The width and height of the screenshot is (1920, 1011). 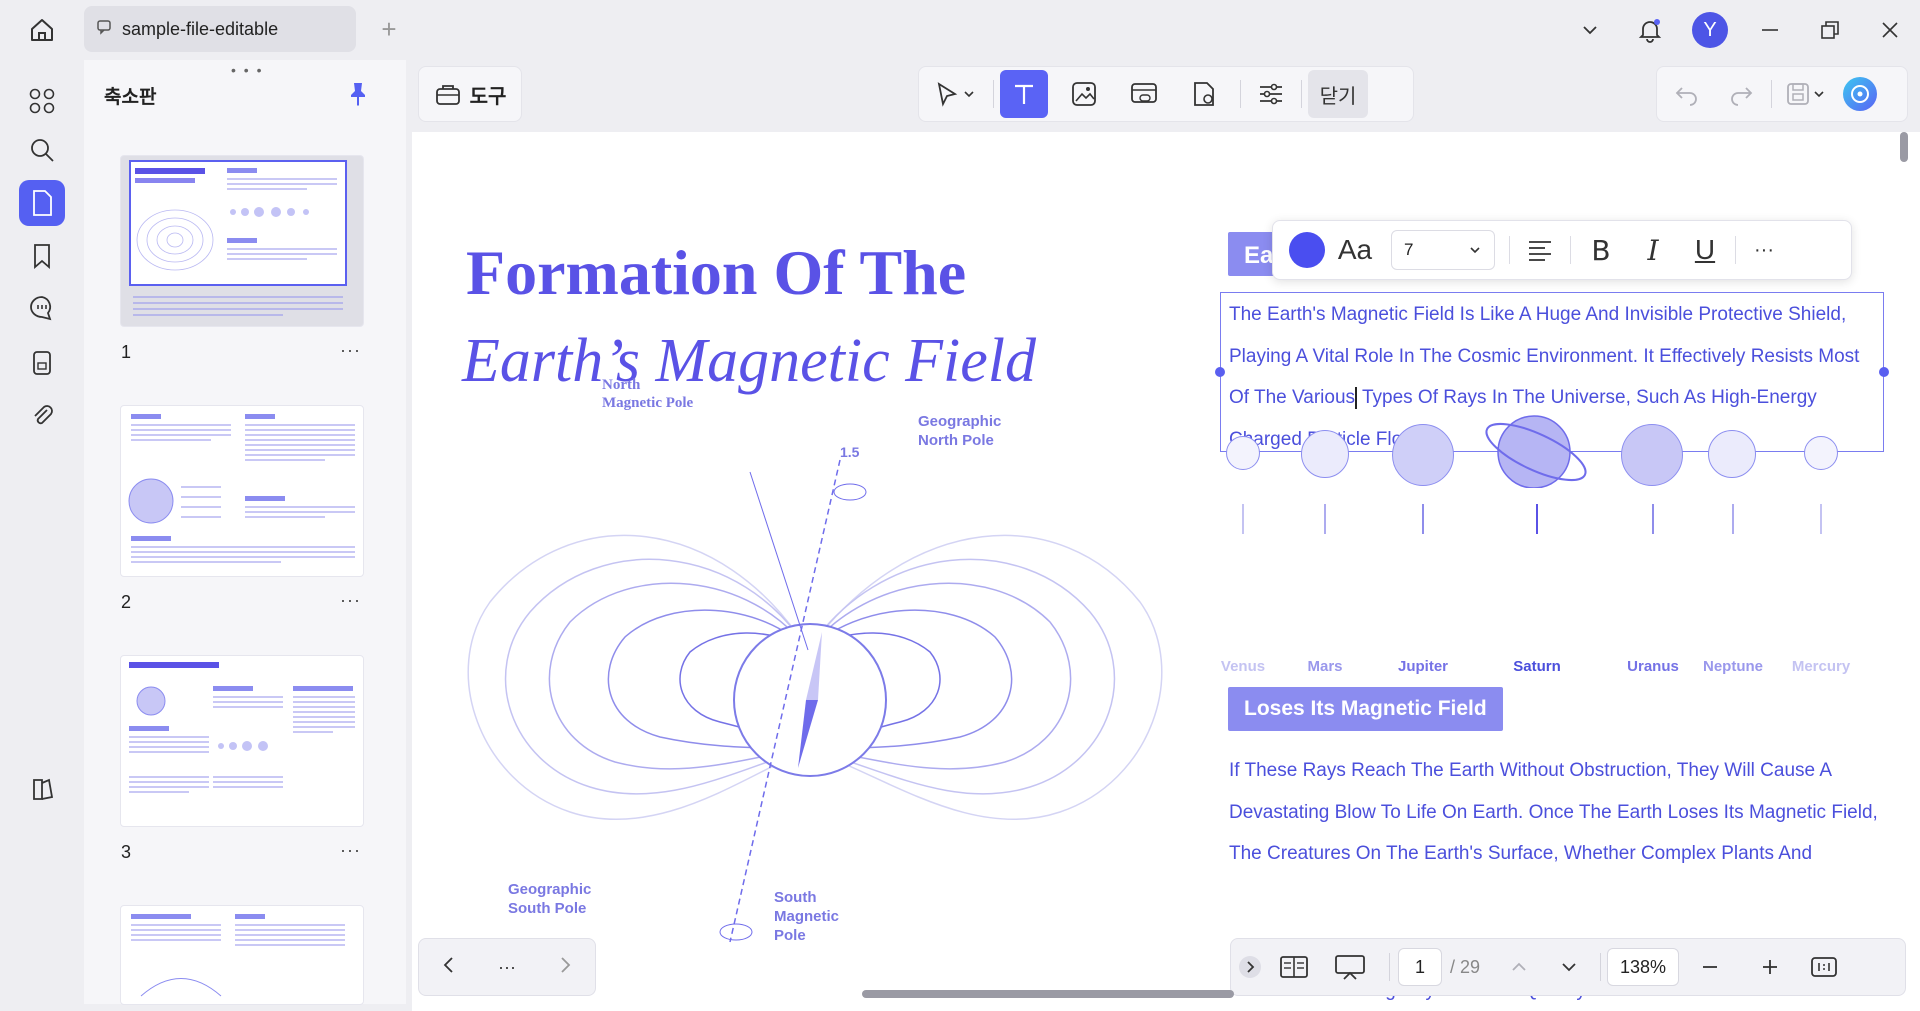 What do you see at coordinates (1084, 94) in the screenshot?
I see `image-tool-icon` at bounding box center [1084, 94].